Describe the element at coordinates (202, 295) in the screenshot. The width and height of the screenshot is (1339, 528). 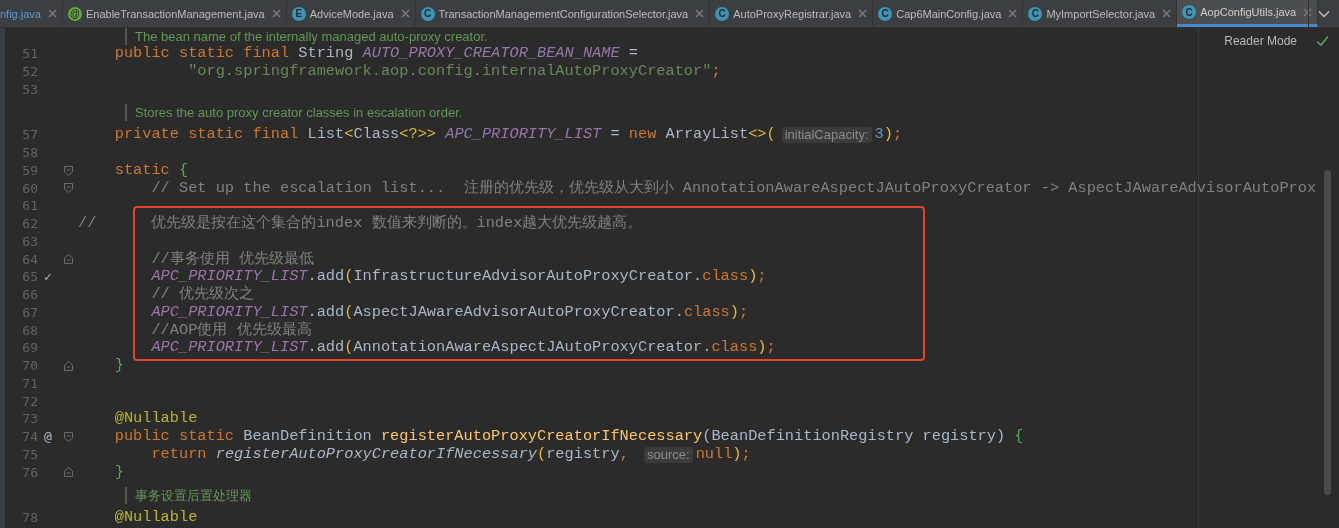
I see `code-line: // 优先级次之` at that location.